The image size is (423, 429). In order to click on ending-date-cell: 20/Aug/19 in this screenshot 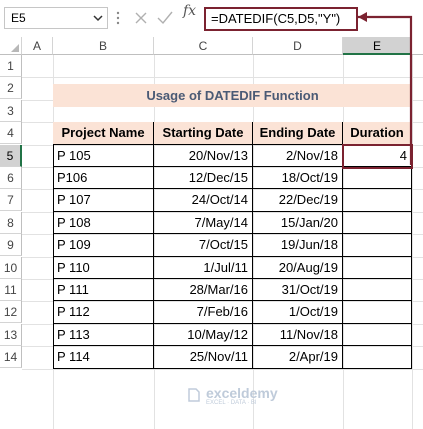, I will do `click(298, 267)`.